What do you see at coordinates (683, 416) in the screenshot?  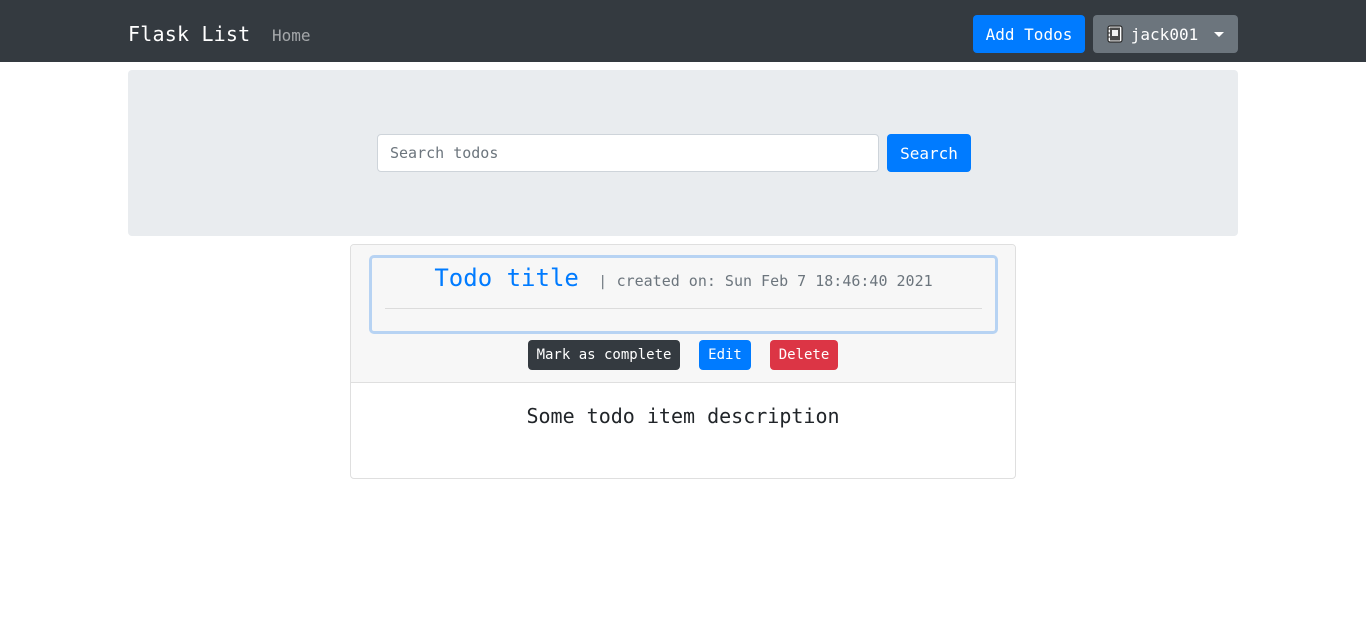 I see `todo-description: Some todo item description` at bounding box center [683, 416].